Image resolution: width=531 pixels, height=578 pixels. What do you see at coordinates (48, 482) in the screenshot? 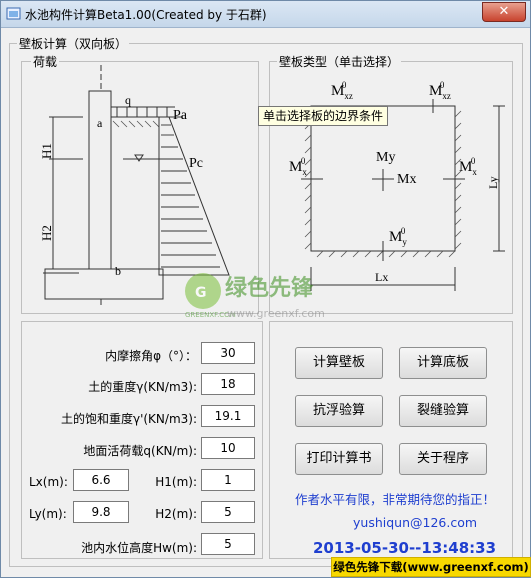
I see `lx-label: Lx(m):` at bounding box center [48, 482].